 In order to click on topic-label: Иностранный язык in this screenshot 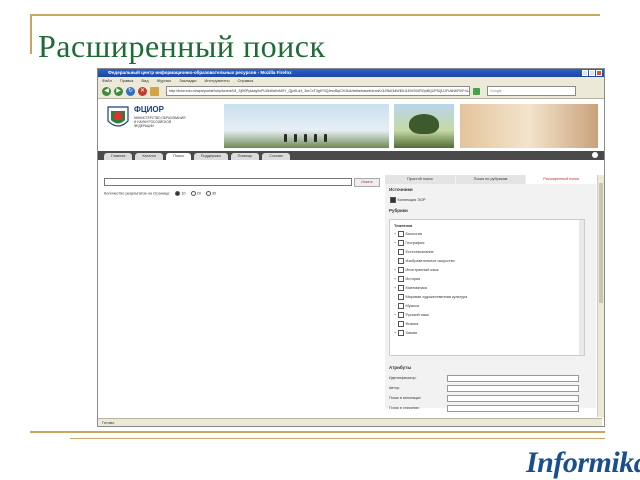, I will do `click(422, 269)`.